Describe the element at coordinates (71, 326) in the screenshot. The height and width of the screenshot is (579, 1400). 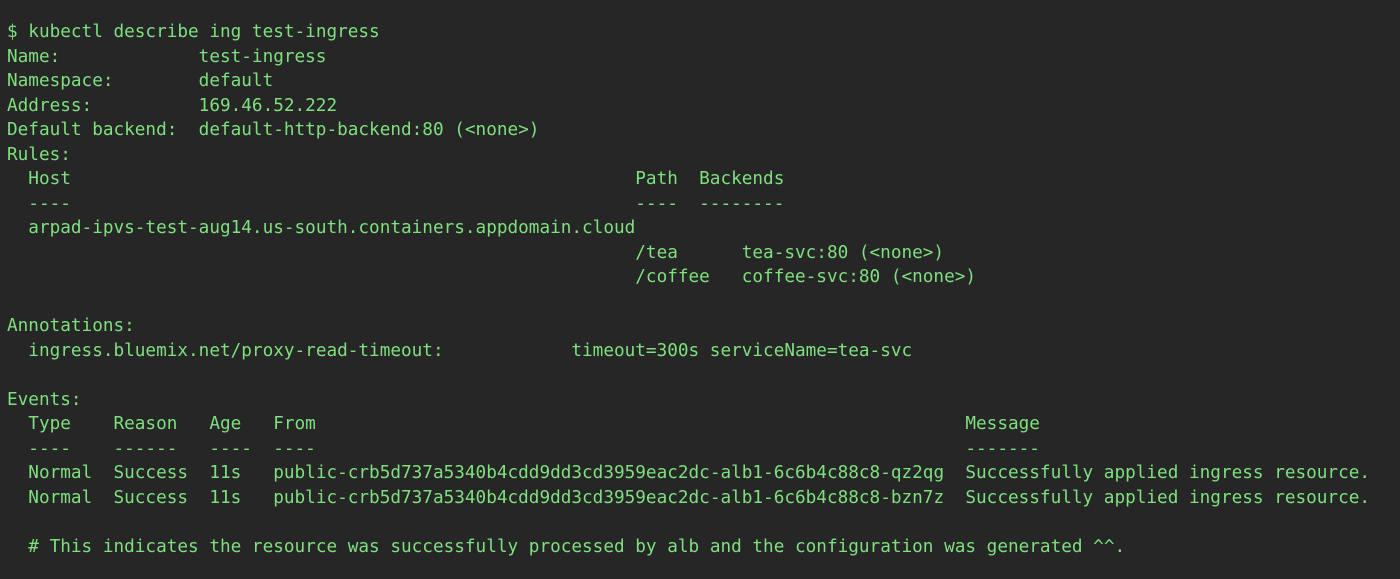
I see `section-label: Annotations:` at that location.